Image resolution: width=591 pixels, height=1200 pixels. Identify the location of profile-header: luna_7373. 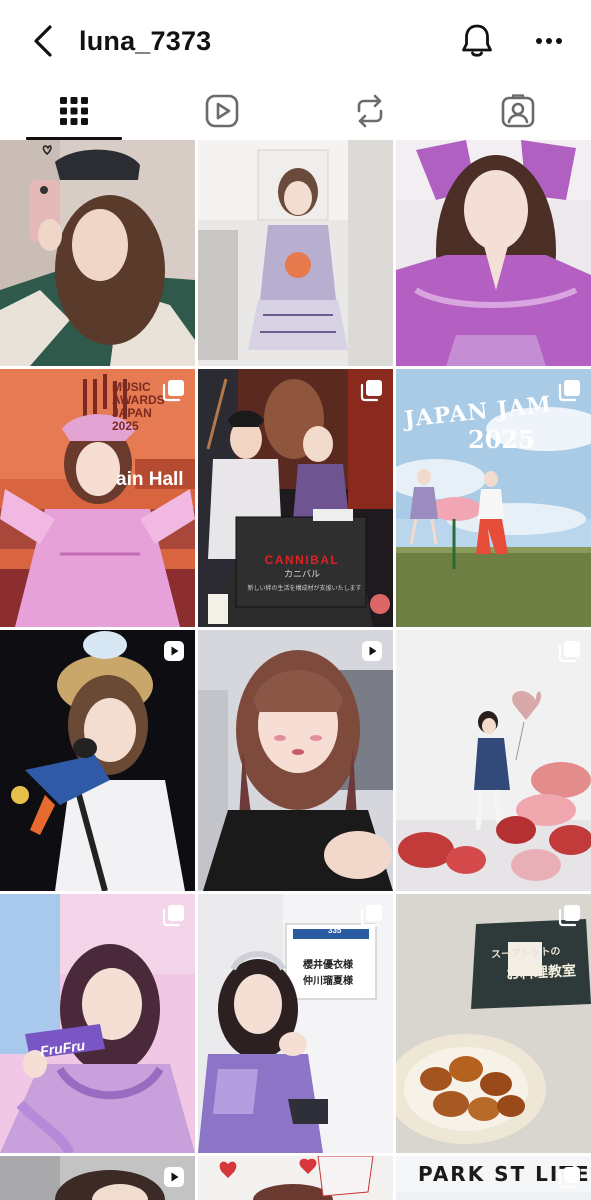
(295, 41).